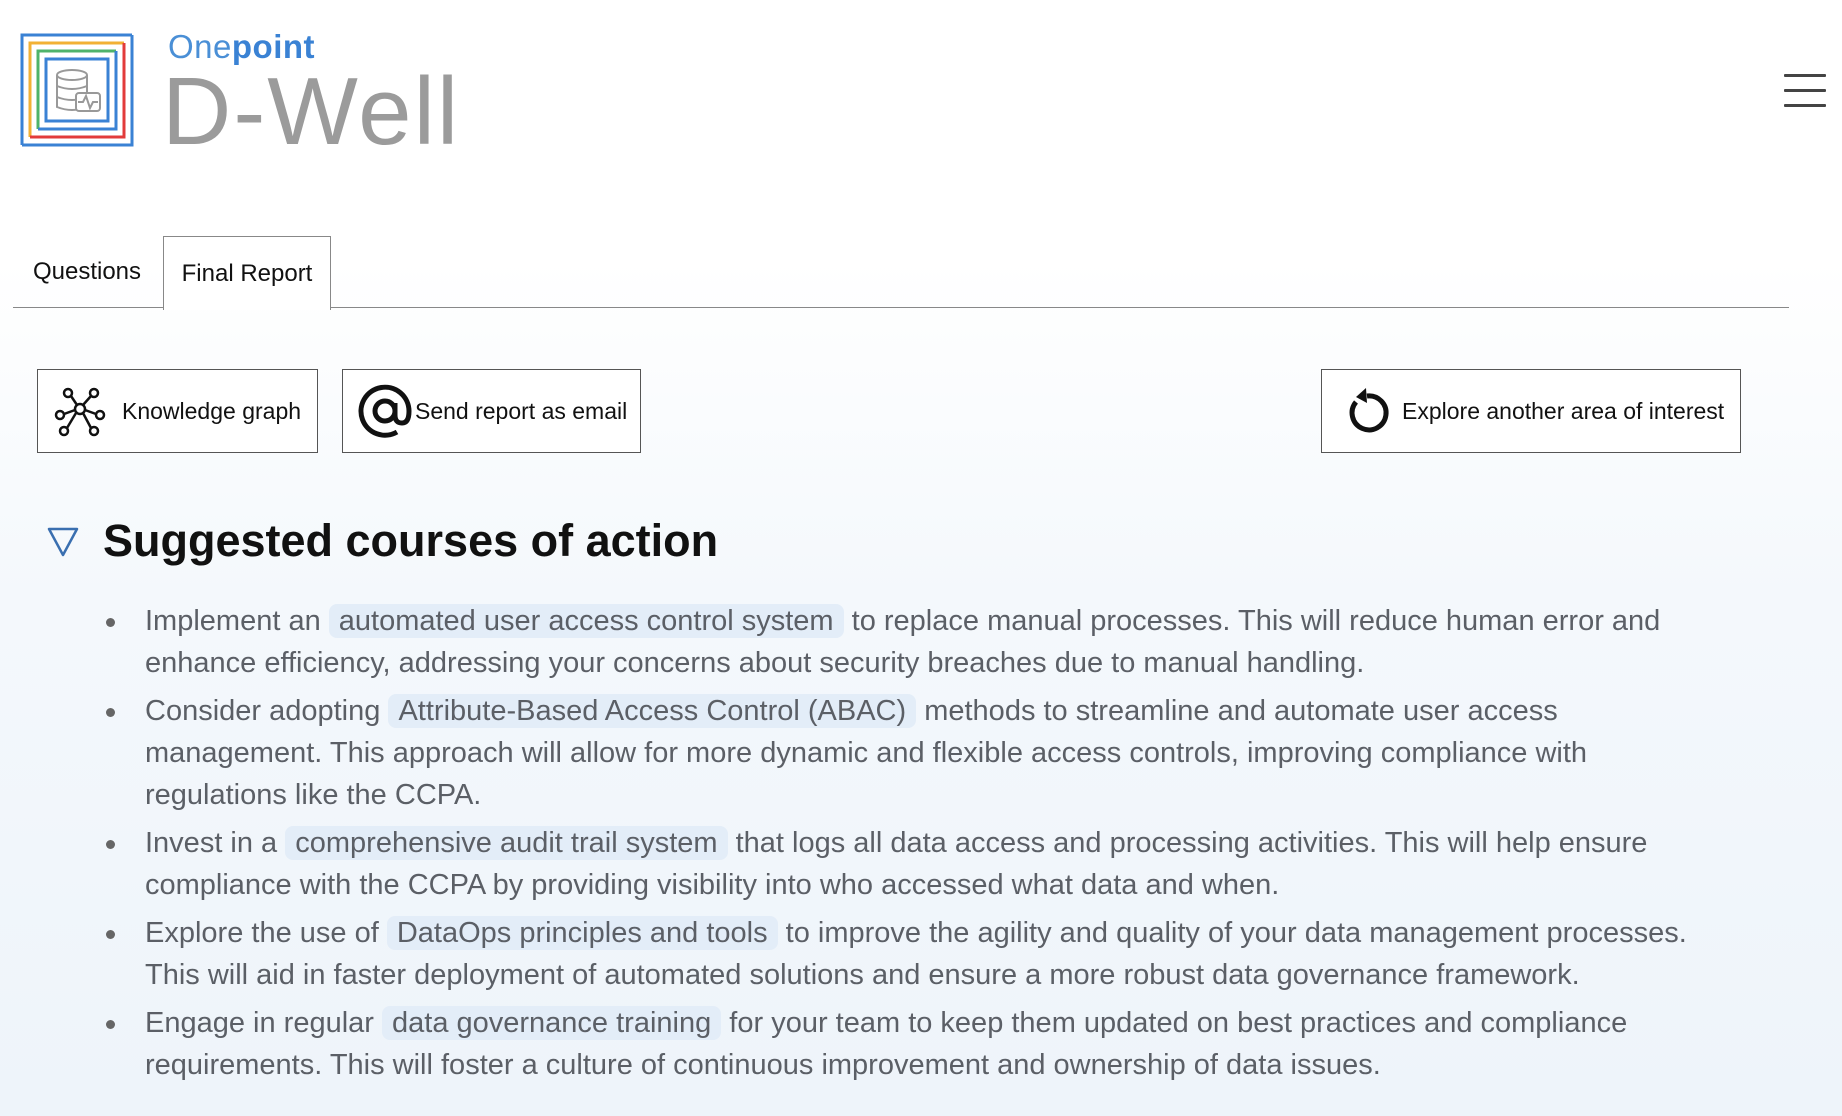  I want to click on topic-tag: DataOps principles and tools, so click(582, 933).